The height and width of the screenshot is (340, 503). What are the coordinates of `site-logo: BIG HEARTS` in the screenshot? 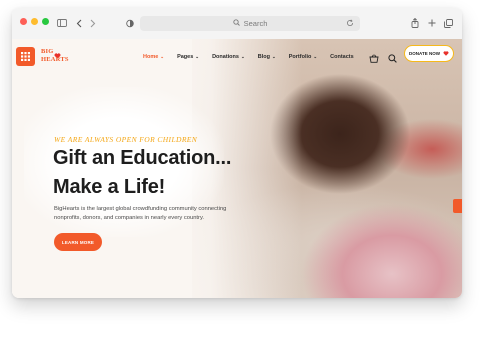 It's located at (58, 57).